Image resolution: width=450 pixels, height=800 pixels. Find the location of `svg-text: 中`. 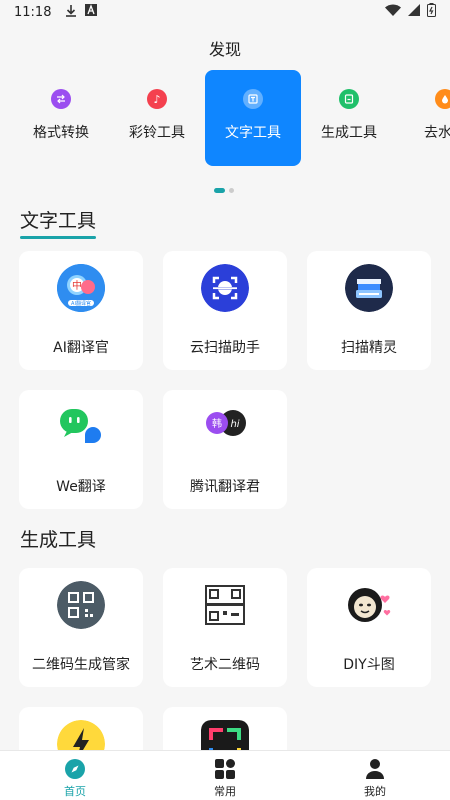

svg-text: 中 is located at coordinates (77, 285).